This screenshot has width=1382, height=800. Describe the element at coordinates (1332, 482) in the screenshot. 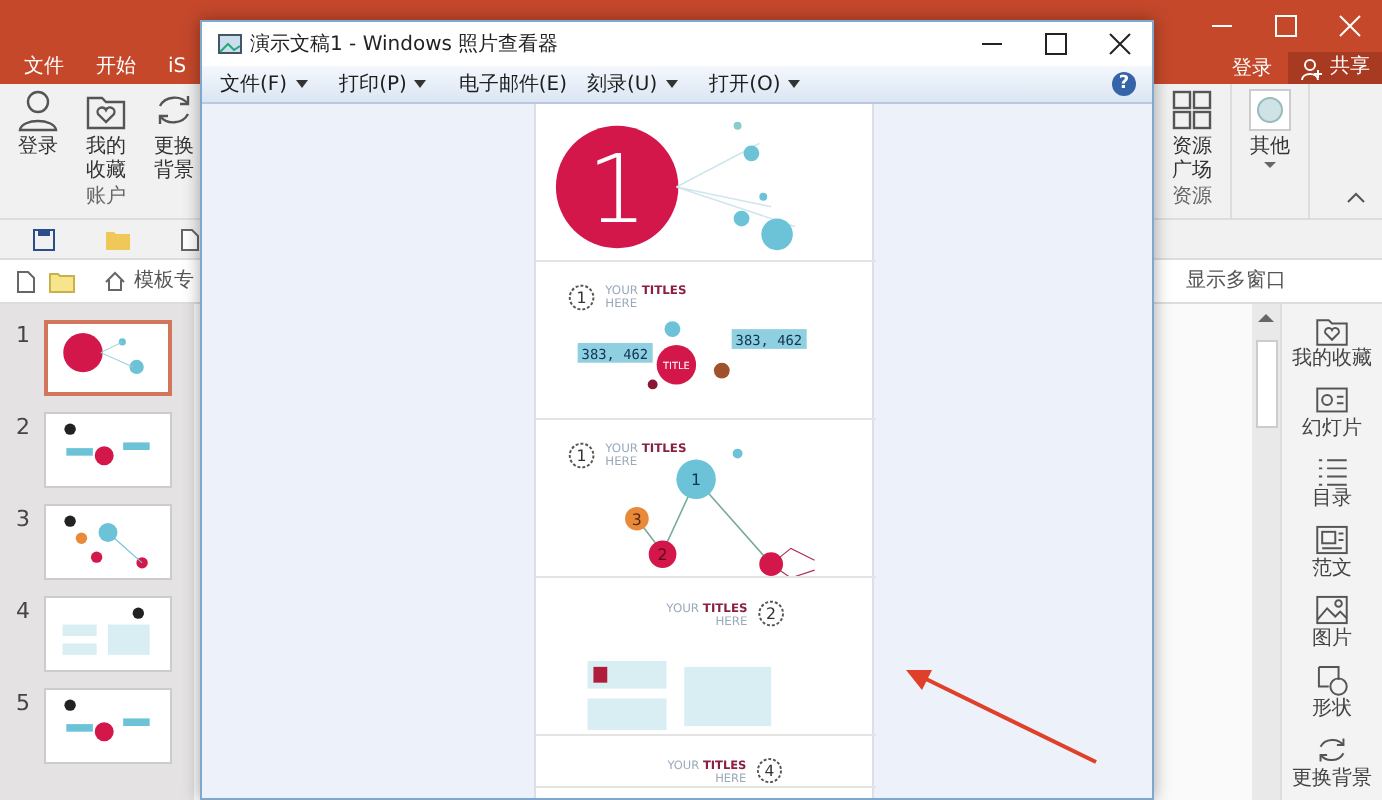

I see `side-panel-item: 目录` at that location.